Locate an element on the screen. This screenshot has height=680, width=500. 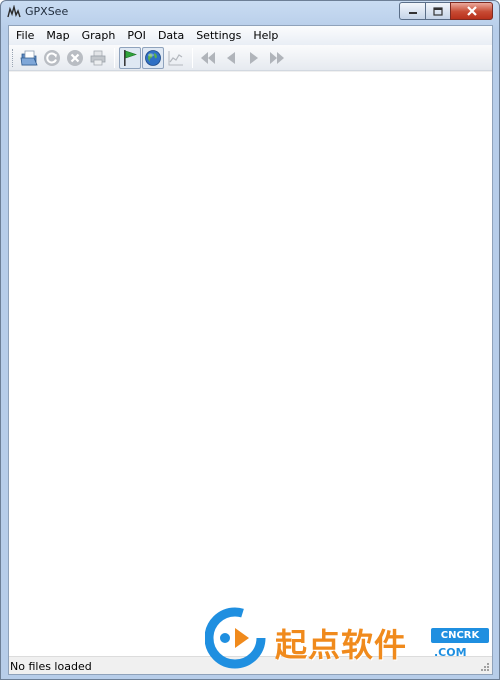
maximize-icon is located at coordinates (438, 11).